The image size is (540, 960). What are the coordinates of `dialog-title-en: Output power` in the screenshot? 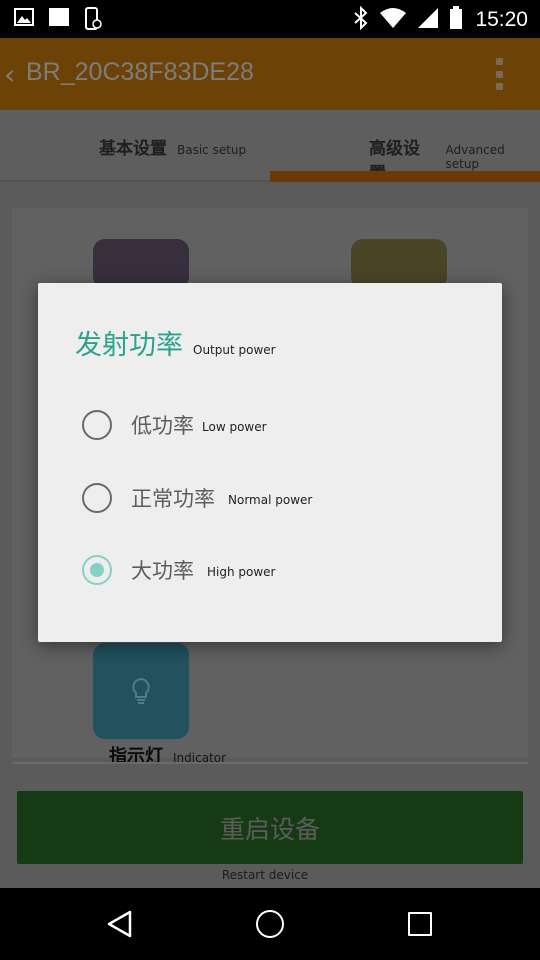 It's located at (234, 350).